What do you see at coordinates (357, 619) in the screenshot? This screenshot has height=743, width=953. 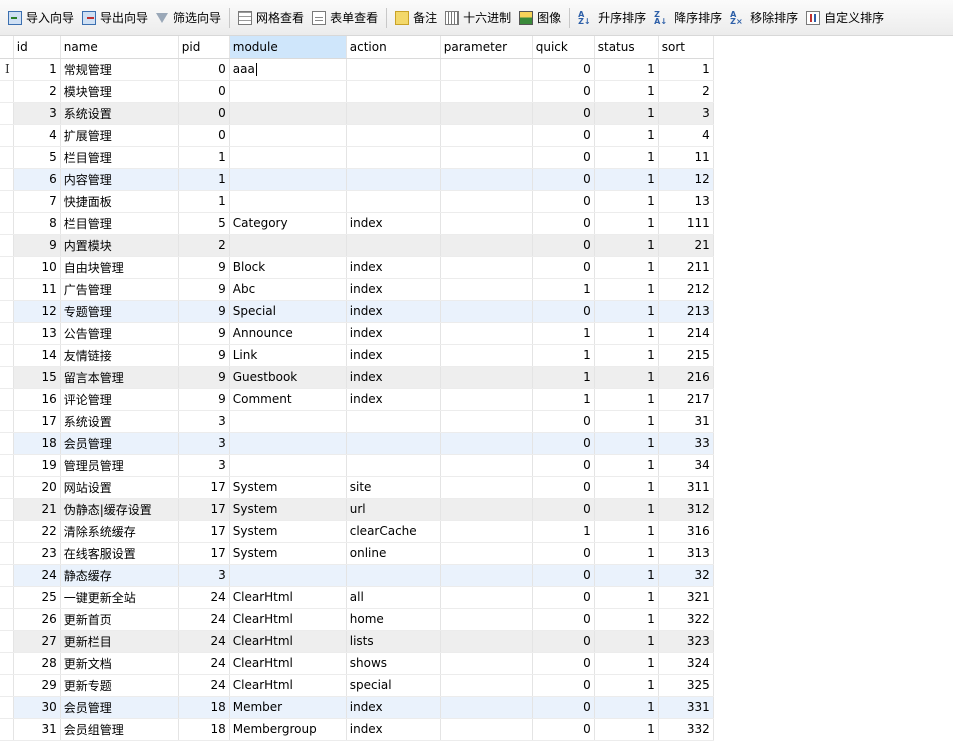 I see `table-row: 26 更新首页 24 ClearHtml home 0 1 322` at bounding box center [357, 619].